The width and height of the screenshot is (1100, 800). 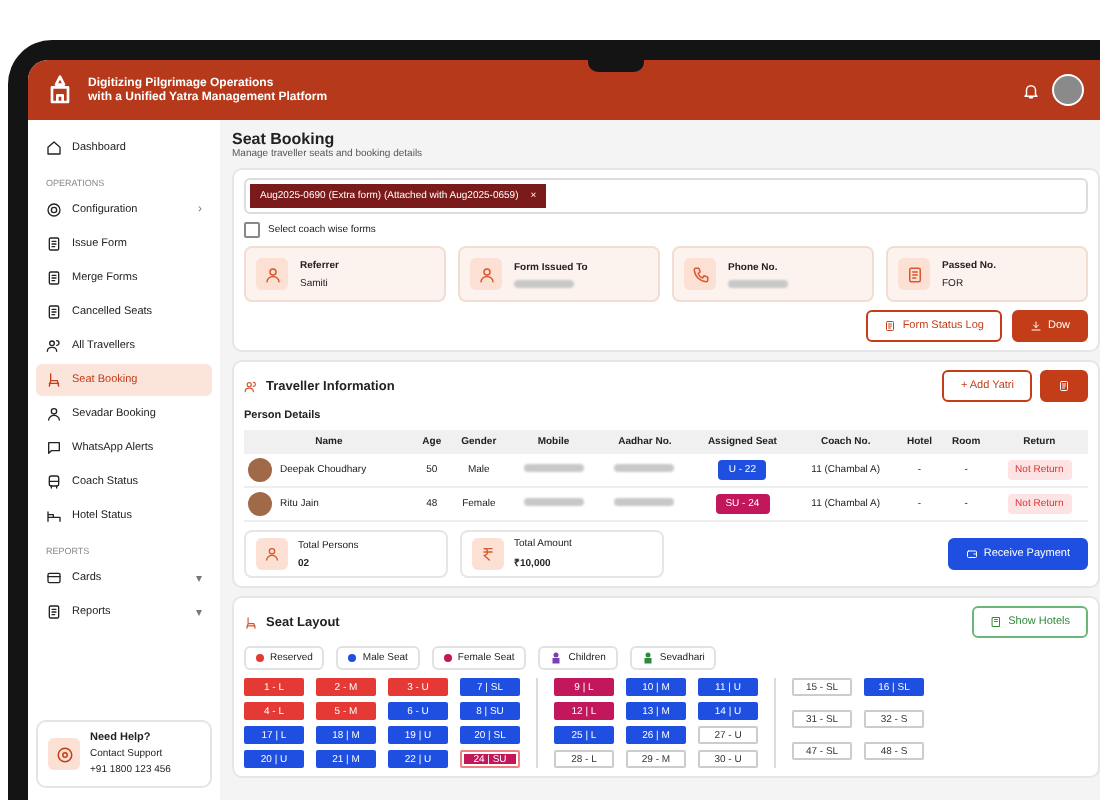 I want to click on chat-icon, so click(x=54, y=448).